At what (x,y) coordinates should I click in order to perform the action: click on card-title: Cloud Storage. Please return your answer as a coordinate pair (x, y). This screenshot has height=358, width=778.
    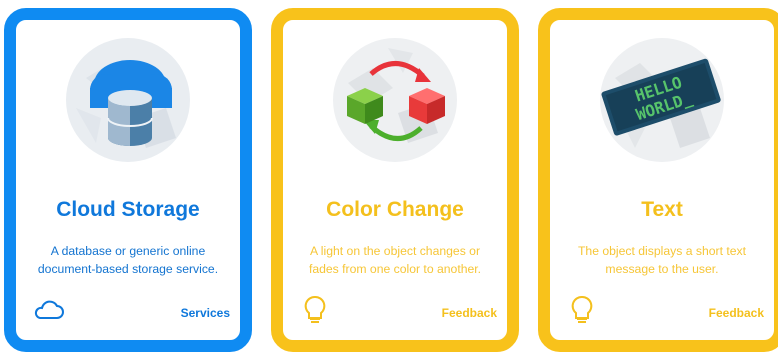
    Looking at the image, I should click on (128, 209).